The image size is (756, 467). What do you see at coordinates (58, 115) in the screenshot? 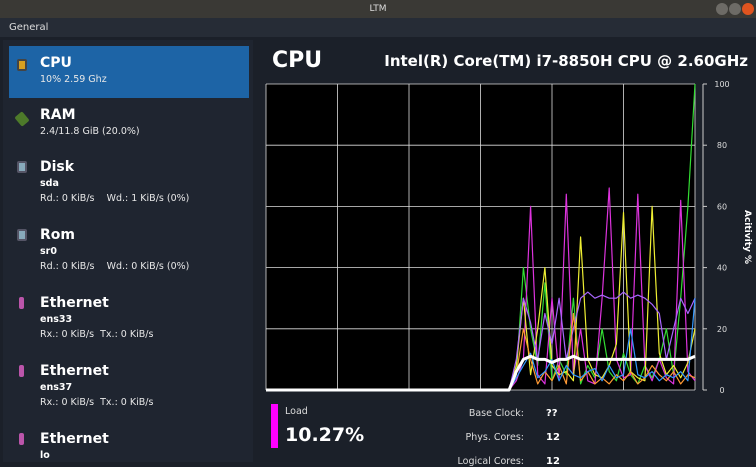
I see `item-name: RAM` at bounding box center [58, 115].